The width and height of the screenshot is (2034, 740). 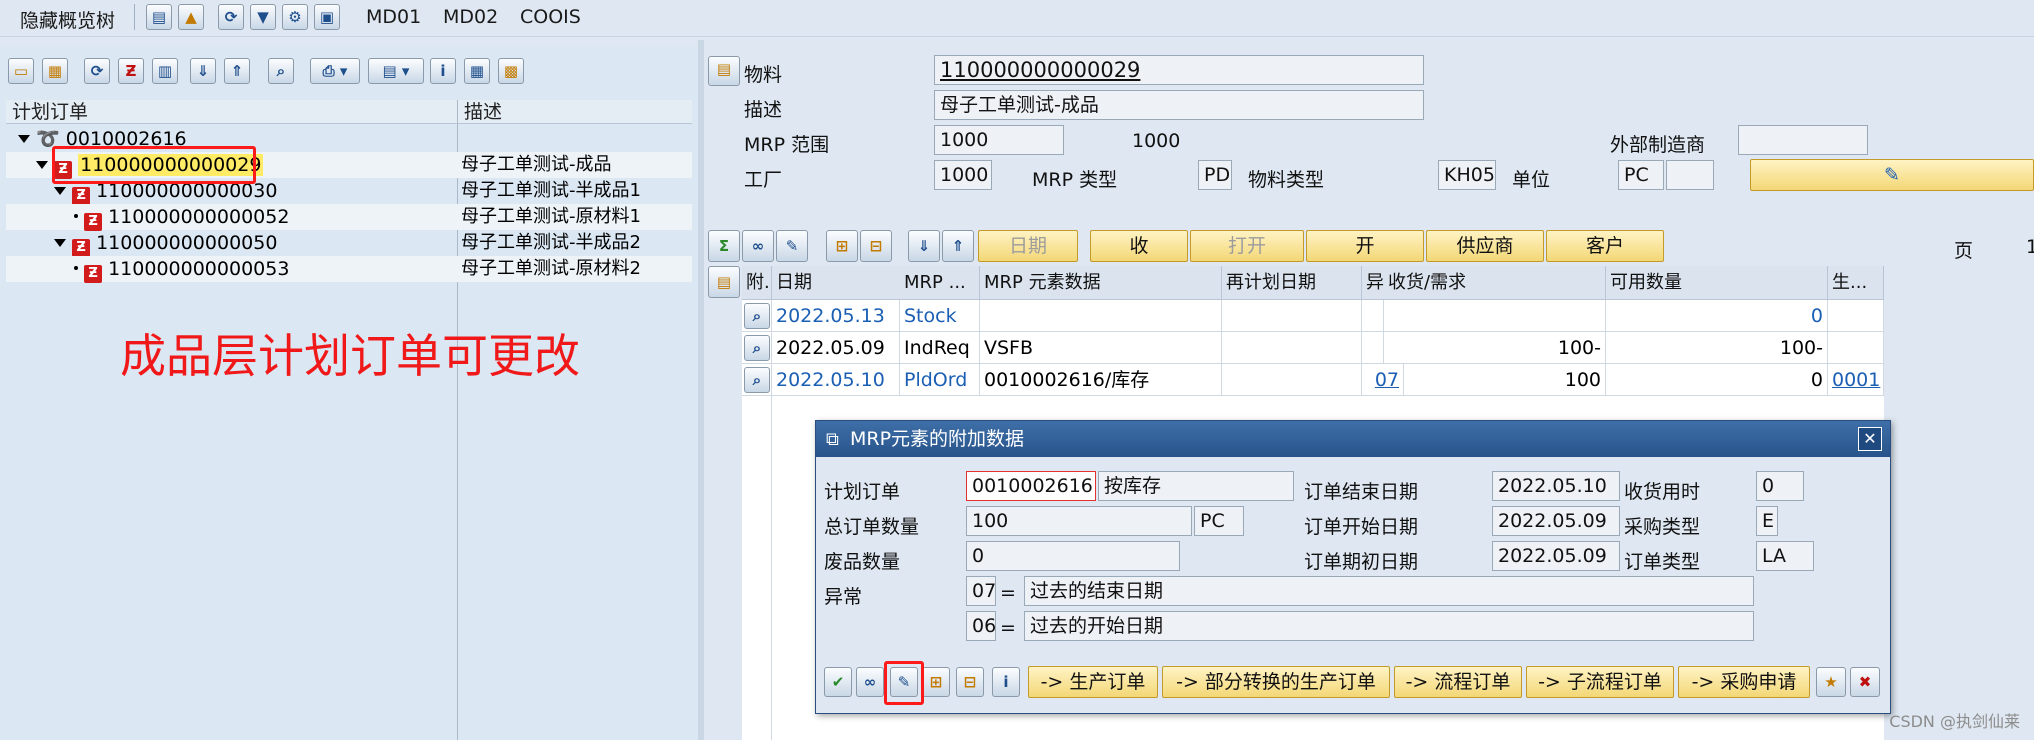 I want to click on cell-exception-link: 07, so click(x=1383, y=380).